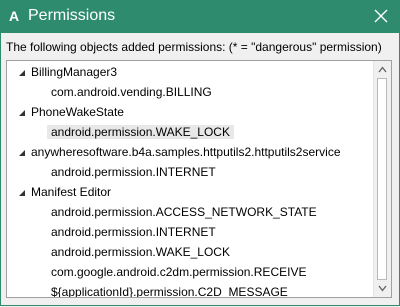 The image size is (400, 307). Describe the element at coordinates (72, 15) in the screenshot. I see `window-title: Permissions` at that location.